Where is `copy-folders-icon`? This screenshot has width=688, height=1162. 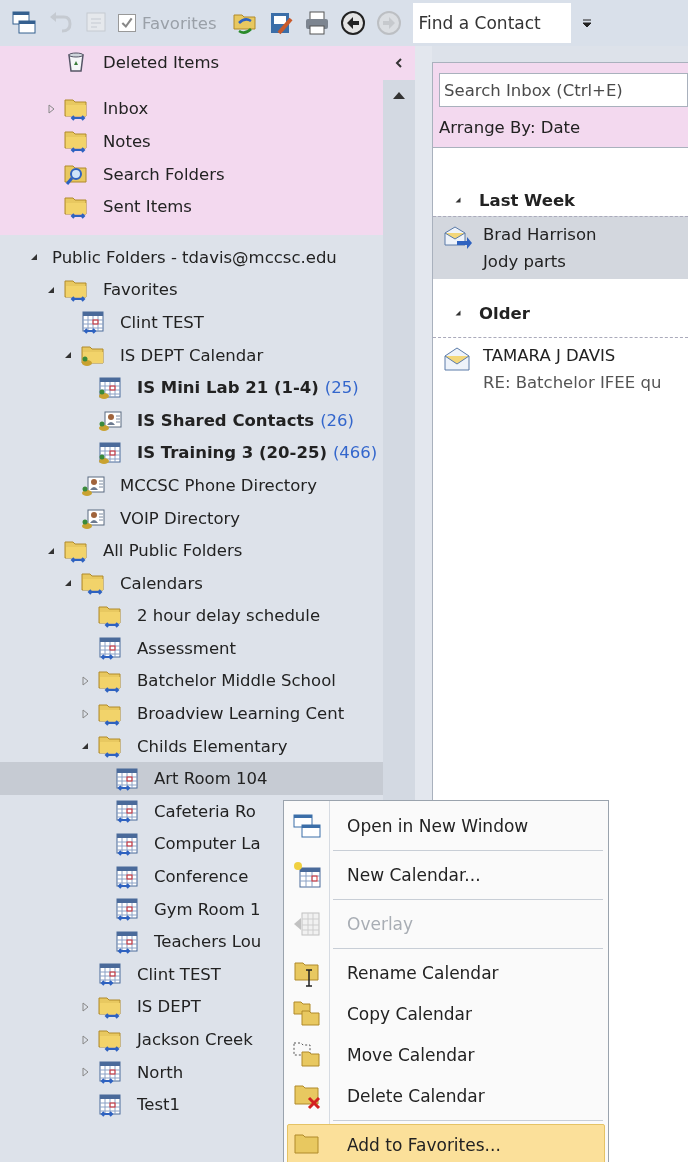
copy-folders-icon is located at coordinates (307, 1013).